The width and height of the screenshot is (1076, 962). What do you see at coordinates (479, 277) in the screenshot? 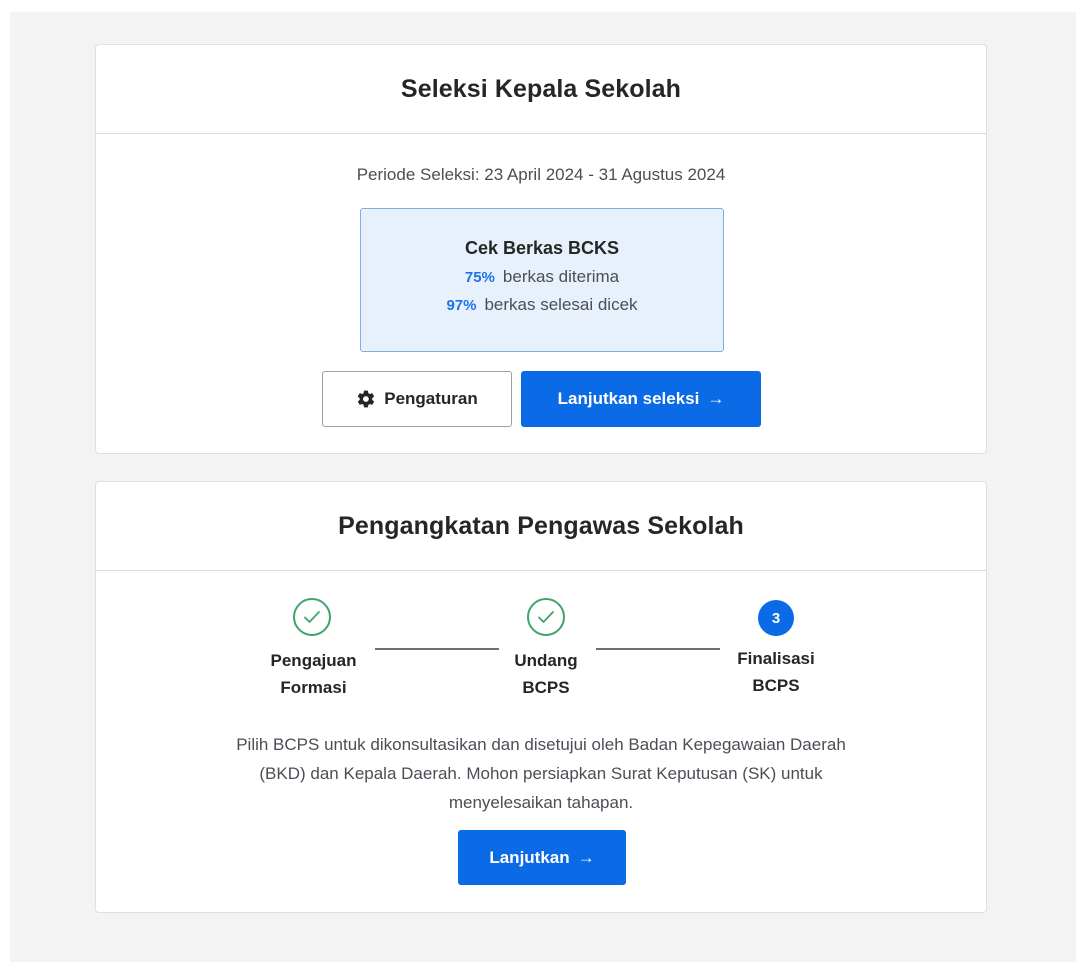
I see `received-percentage: 75%` at bounding box center [479, 277].